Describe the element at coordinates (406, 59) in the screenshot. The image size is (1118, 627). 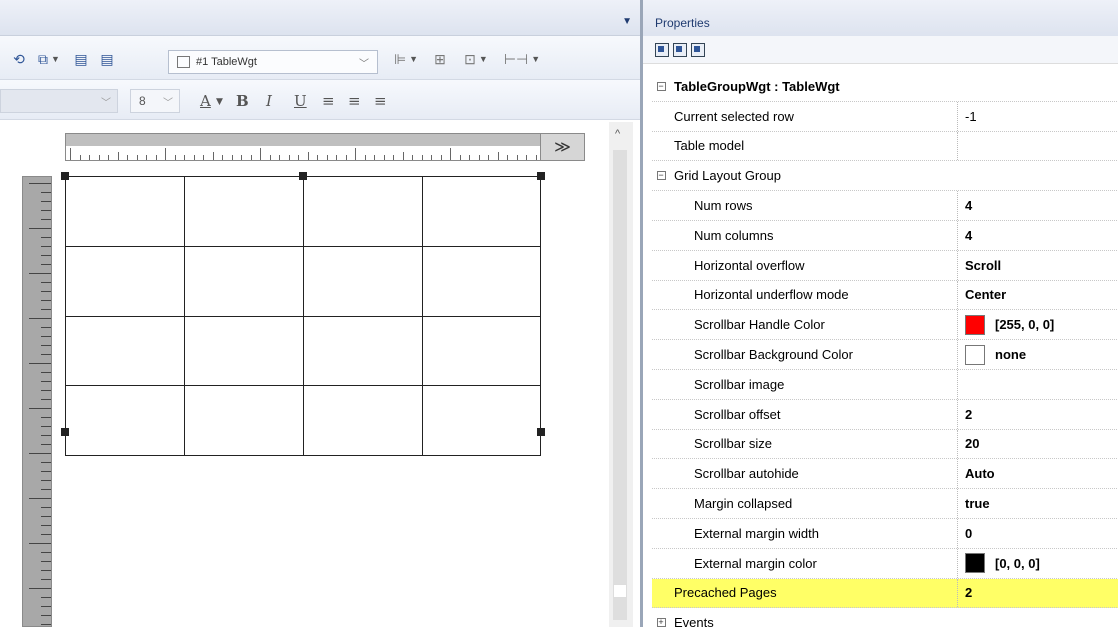
I see `align-icon: ⊫ ▼` at that location.